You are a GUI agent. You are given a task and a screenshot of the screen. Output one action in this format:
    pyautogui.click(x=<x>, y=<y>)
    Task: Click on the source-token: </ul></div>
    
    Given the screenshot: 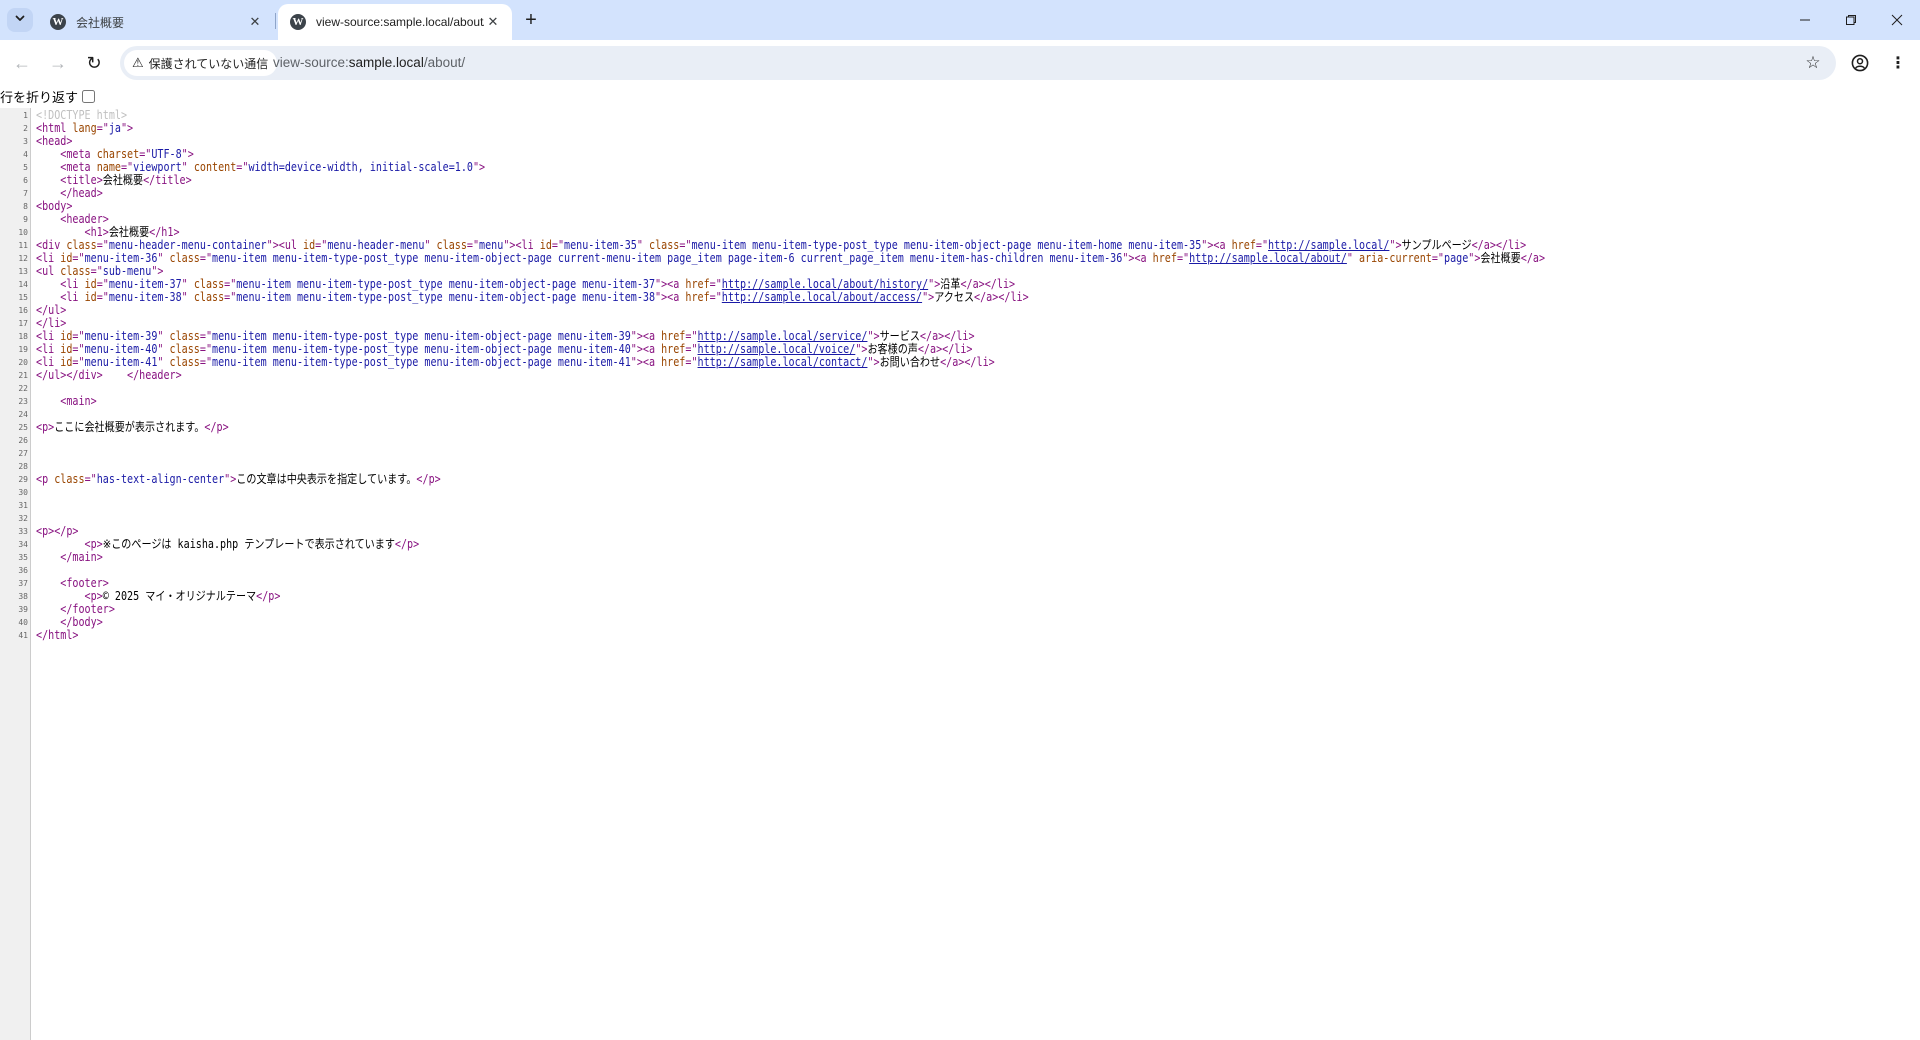 What is the action you would take?
    pyautogui.click(x=69, y=375)
    